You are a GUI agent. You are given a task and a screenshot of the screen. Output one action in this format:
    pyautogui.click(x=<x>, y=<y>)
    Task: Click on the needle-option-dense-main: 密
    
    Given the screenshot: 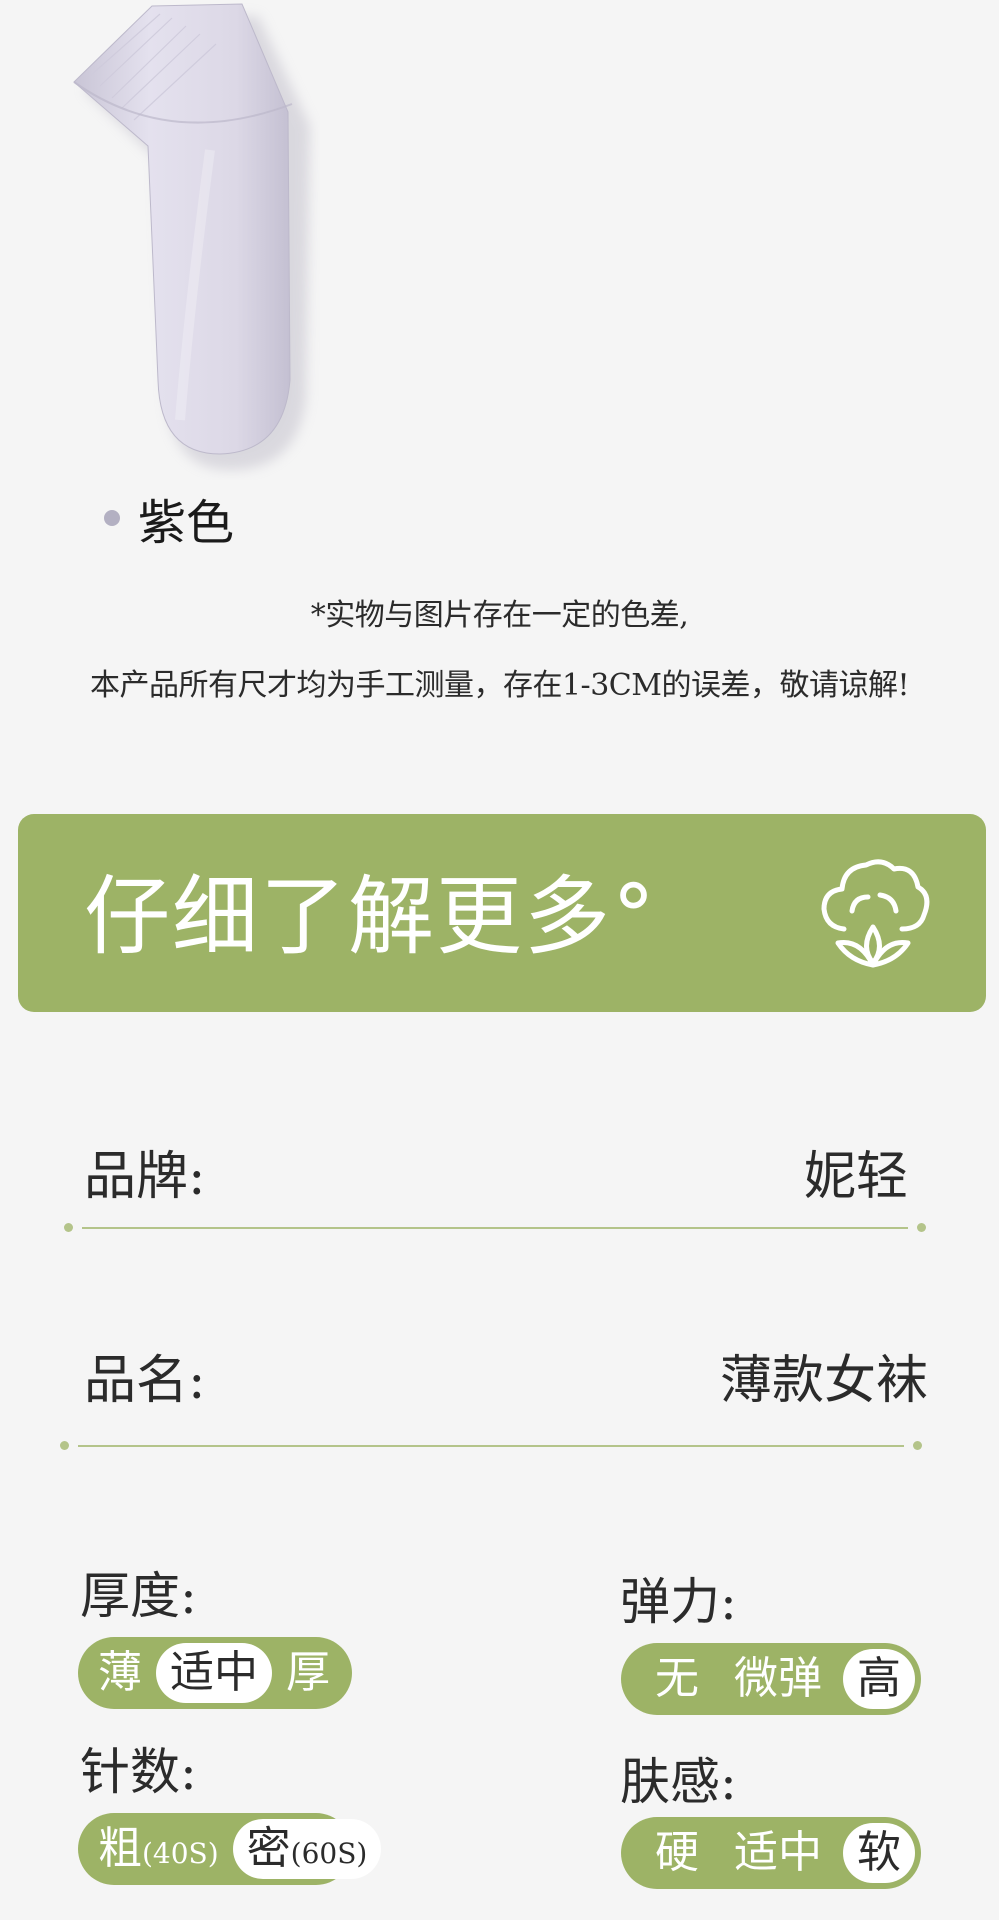 What is the action you would take?
    pyautogui.click(x=268, y=1848)
    